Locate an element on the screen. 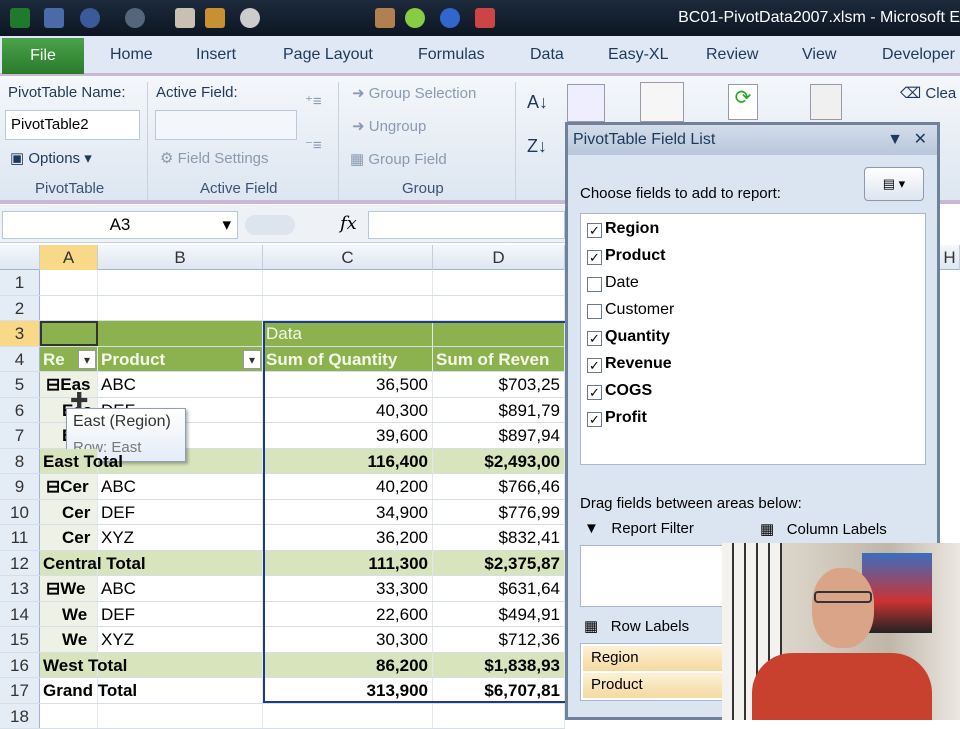 The image size is (960, 729). column-header-b: B is located at coordinates (180, 257).